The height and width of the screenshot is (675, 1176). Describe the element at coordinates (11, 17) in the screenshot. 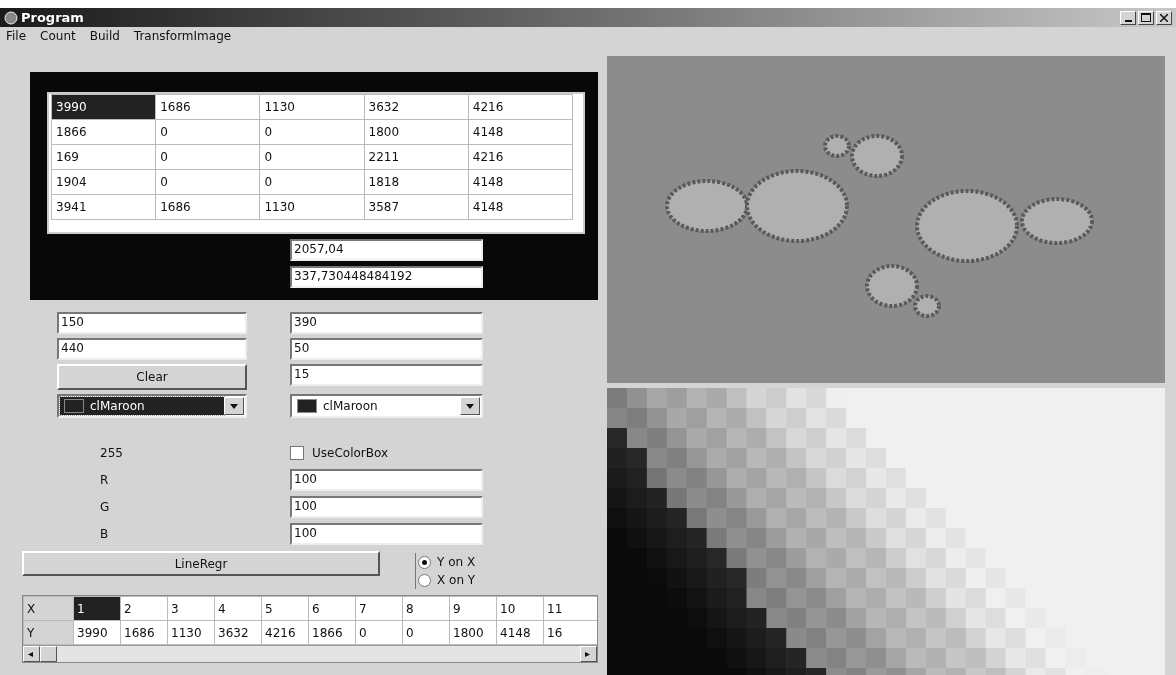

I see `app-icon` at that location.